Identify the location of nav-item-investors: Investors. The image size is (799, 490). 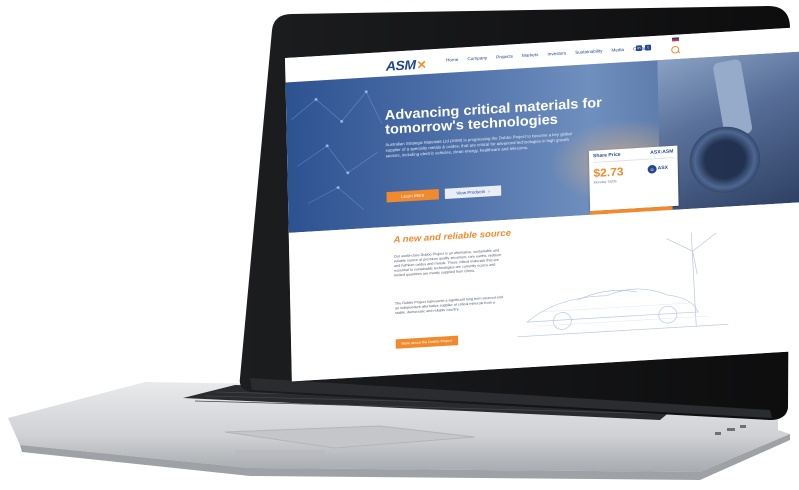
(556, 54).